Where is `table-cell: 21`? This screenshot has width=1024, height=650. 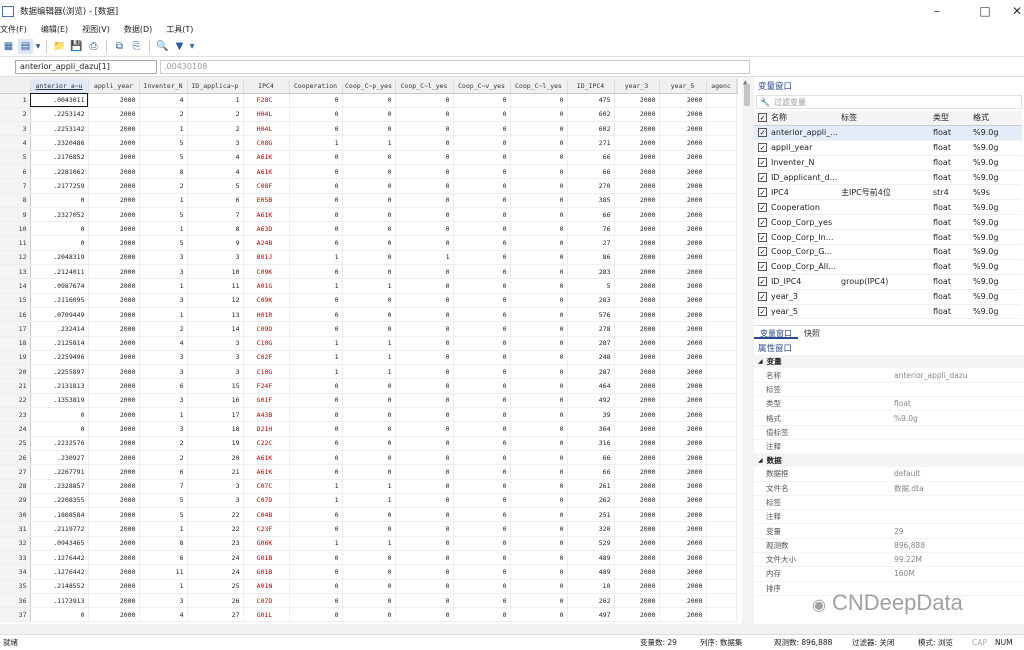 table-cell: 21 is located at coordinates (215, 472).